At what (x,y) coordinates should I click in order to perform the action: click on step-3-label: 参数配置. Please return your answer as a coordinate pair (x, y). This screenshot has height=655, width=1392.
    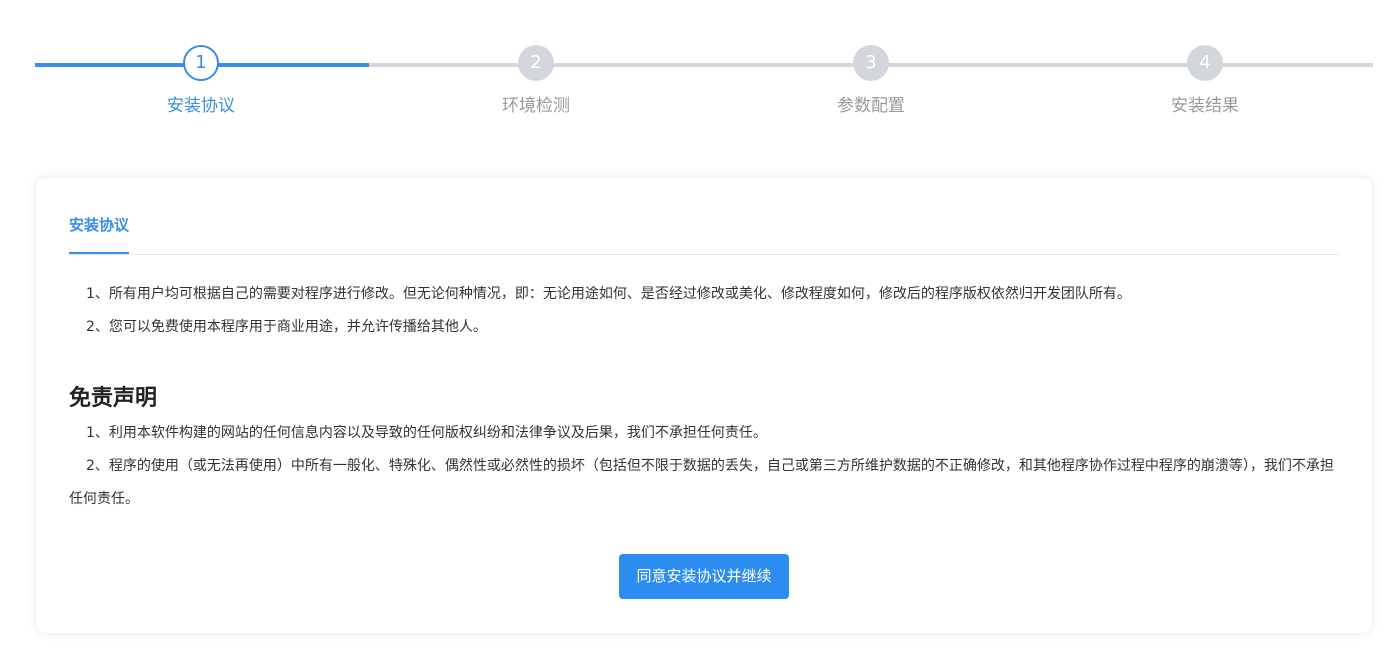
    Looking at the image, I should click on (871, 106).